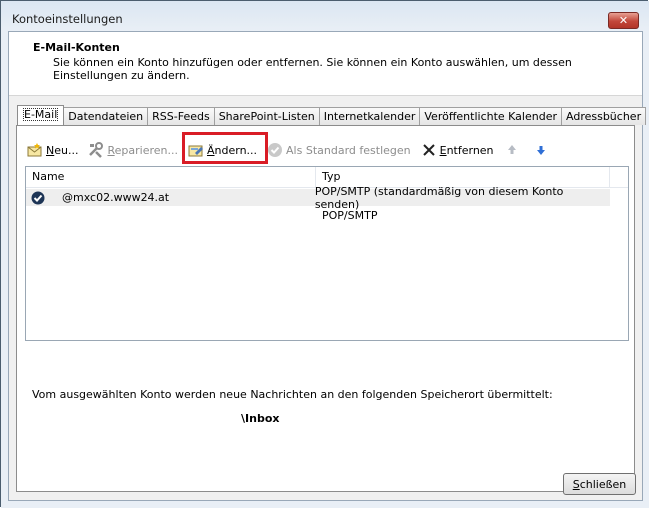  Describe the element at coordinates (604, 116) in the screenshot. I see `tab-address-books: Adressbücher` at that location.